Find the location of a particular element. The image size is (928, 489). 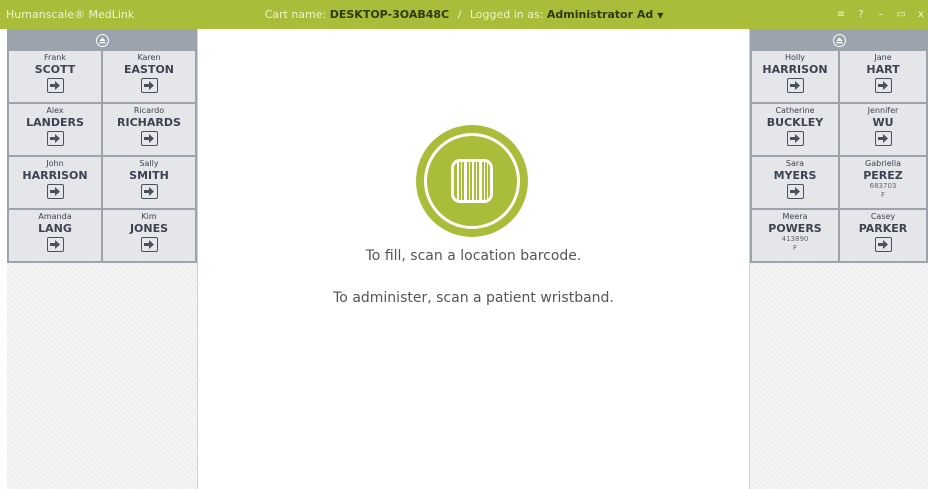

fill-instruction: To fill, scan a location barcode. is located at coordinates (473, 256).